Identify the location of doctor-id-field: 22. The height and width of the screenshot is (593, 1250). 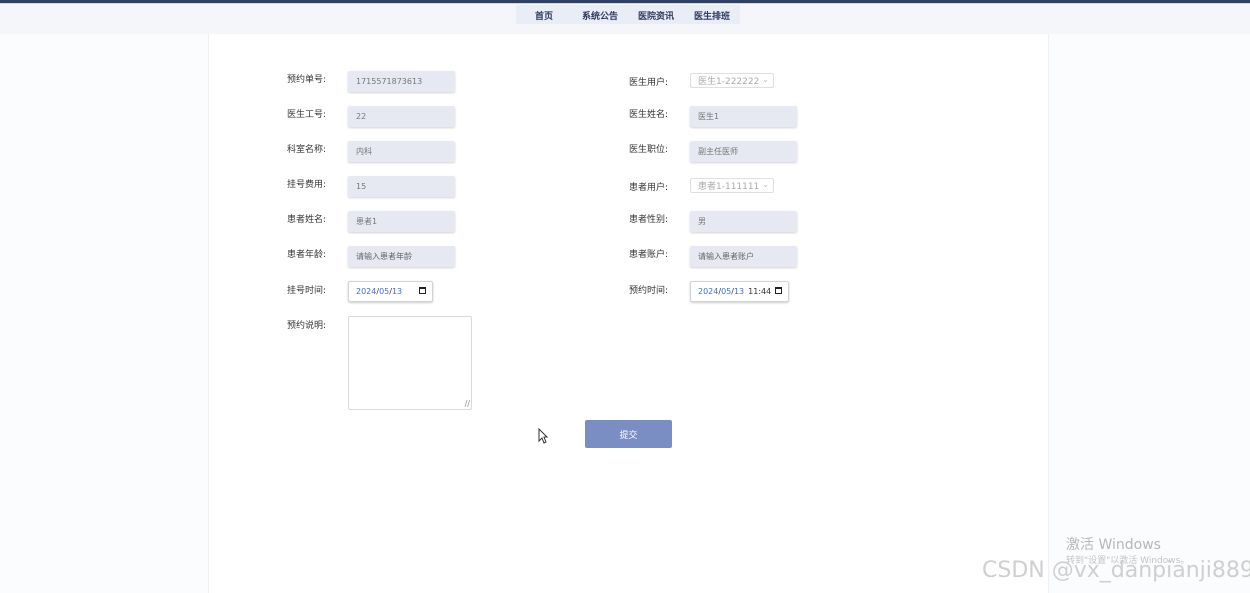
(401, 116).